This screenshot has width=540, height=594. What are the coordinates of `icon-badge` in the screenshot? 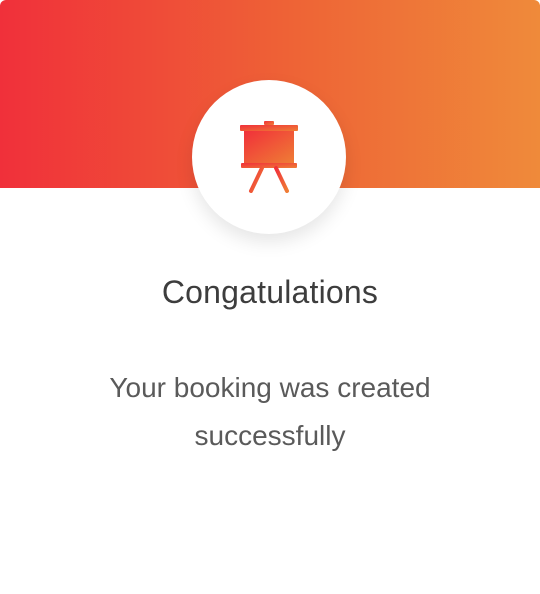 It's located at (269, 157).